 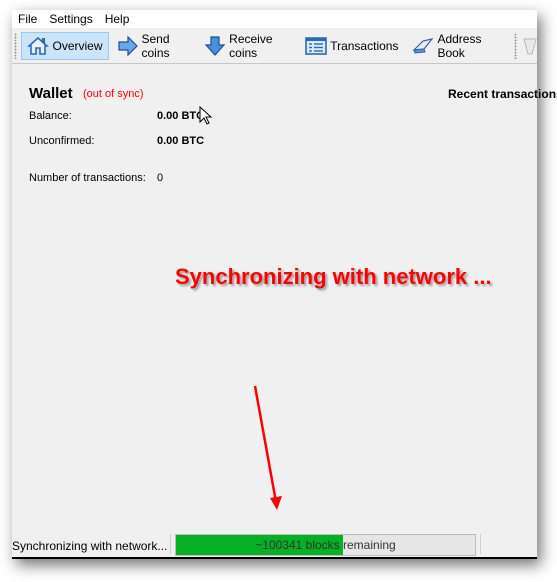 I want to click on overview-label: Overview, so click(x=77, y=46).